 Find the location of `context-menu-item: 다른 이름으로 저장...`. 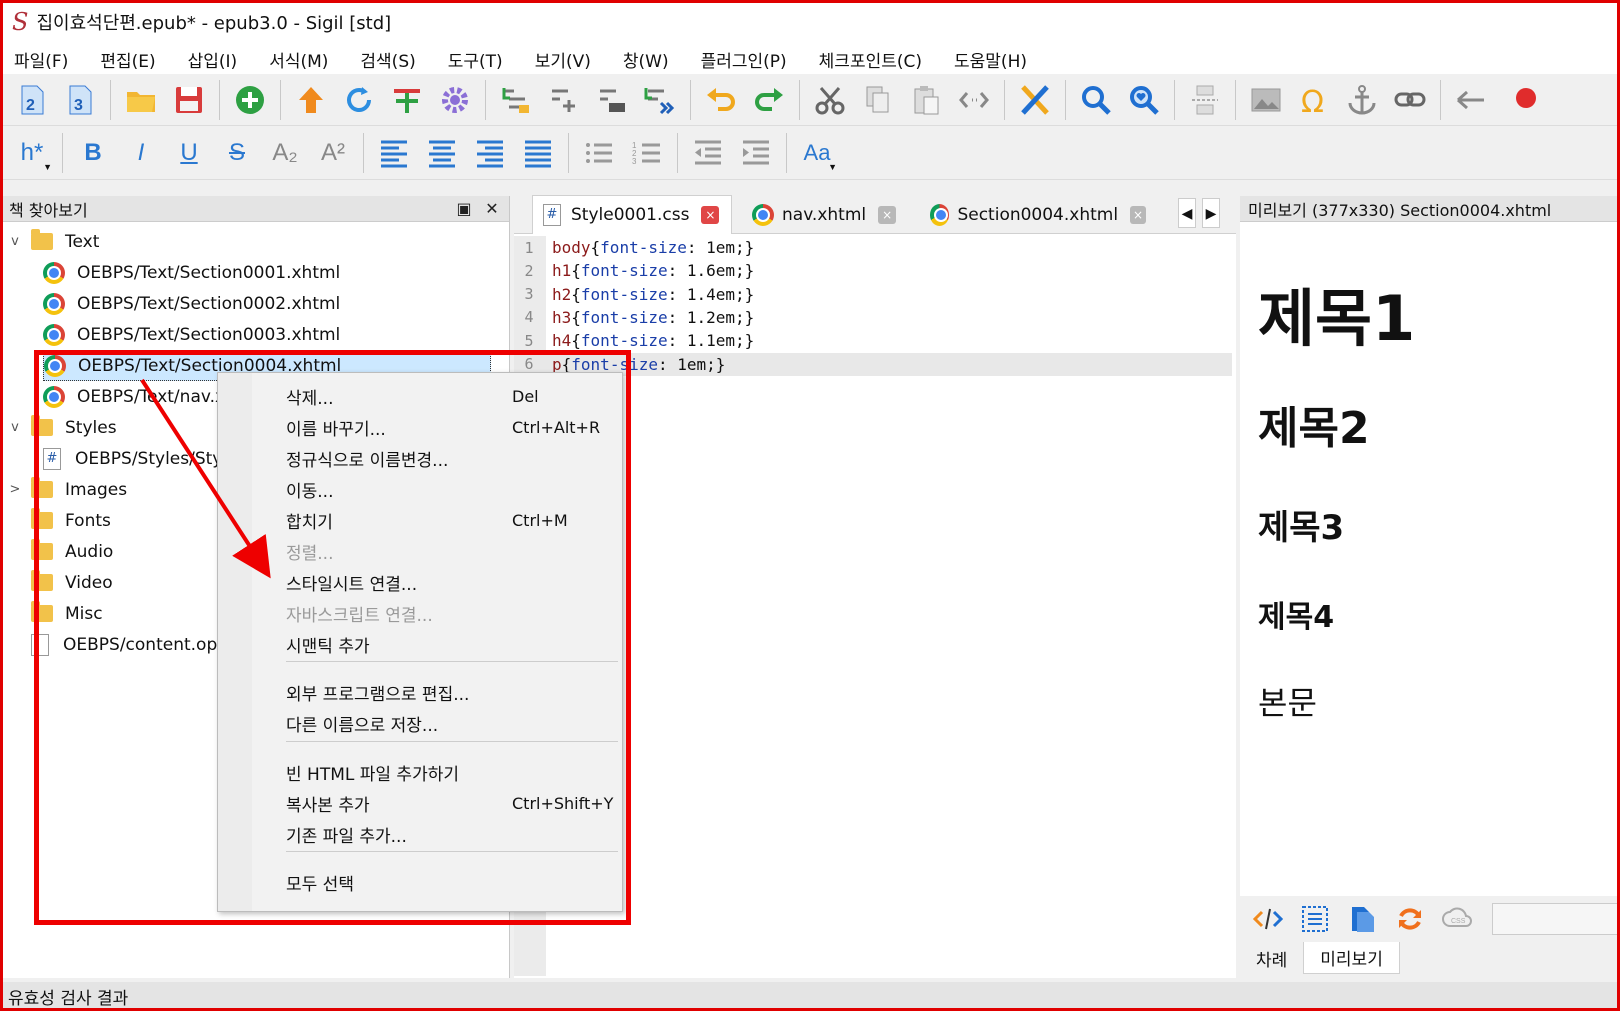

context-menu-item: 다른 이름으로 저장... is located at coordinates (436, 723).